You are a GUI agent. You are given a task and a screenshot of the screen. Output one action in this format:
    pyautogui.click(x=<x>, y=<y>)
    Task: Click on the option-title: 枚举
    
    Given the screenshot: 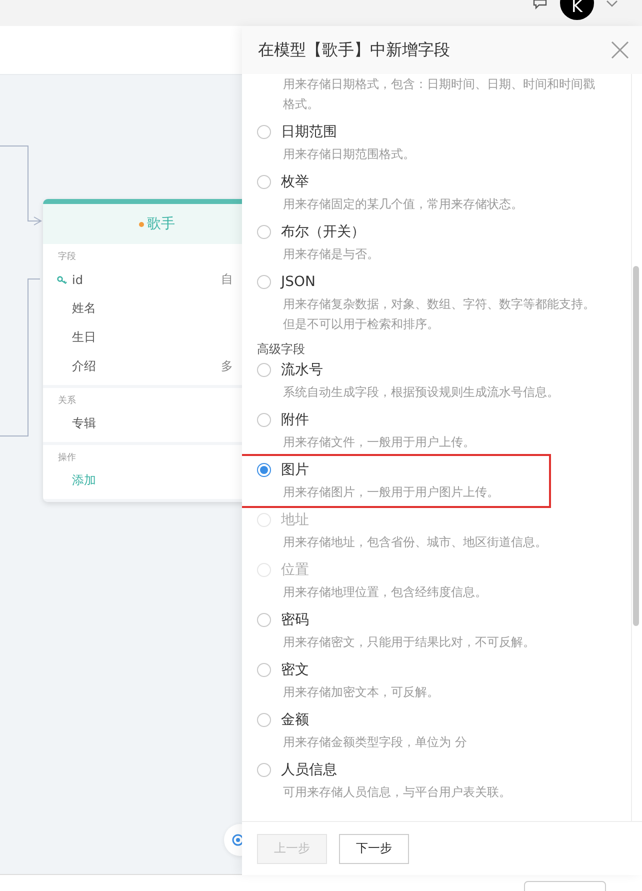 What is the action you would take?
    pyautogui.click(x=295, y=182)
    